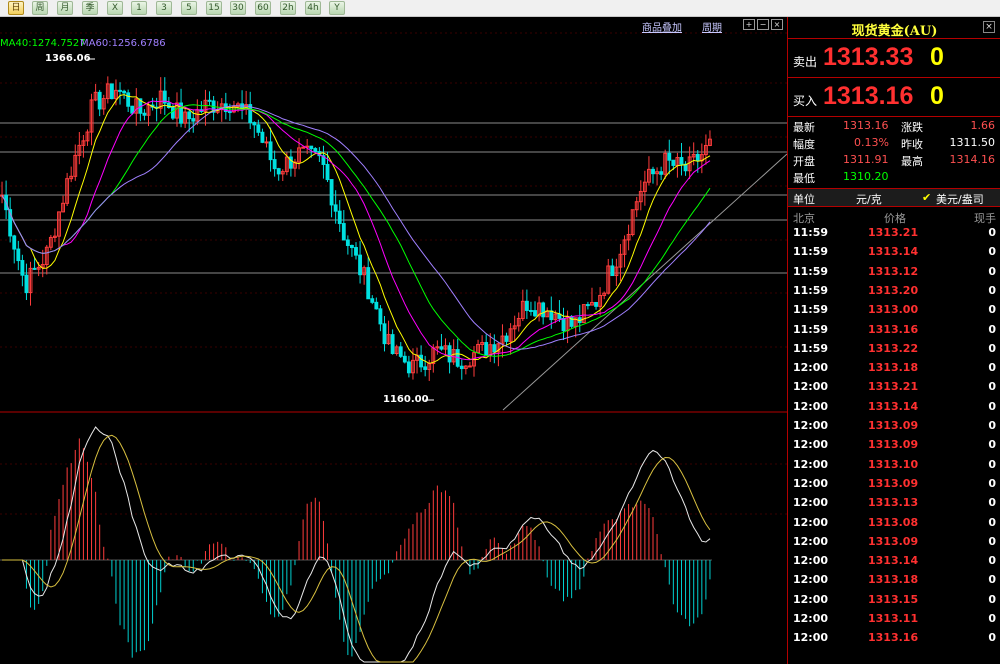  Describe the element at coordinates (894, 640) in the screenshot. I see `tick-row: 12:00 1313.16 0` at that location.